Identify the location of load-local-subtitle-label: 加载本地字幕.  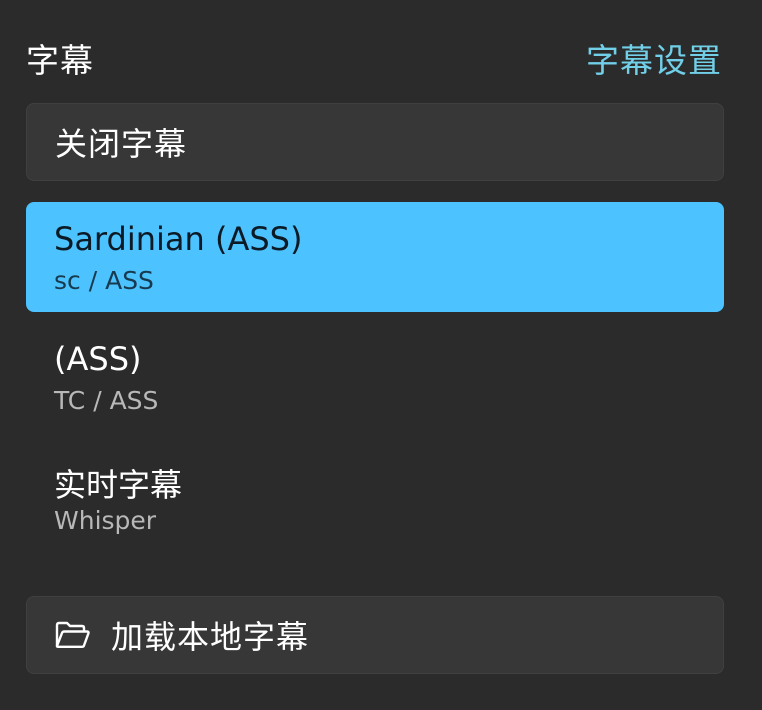
(210, 637).